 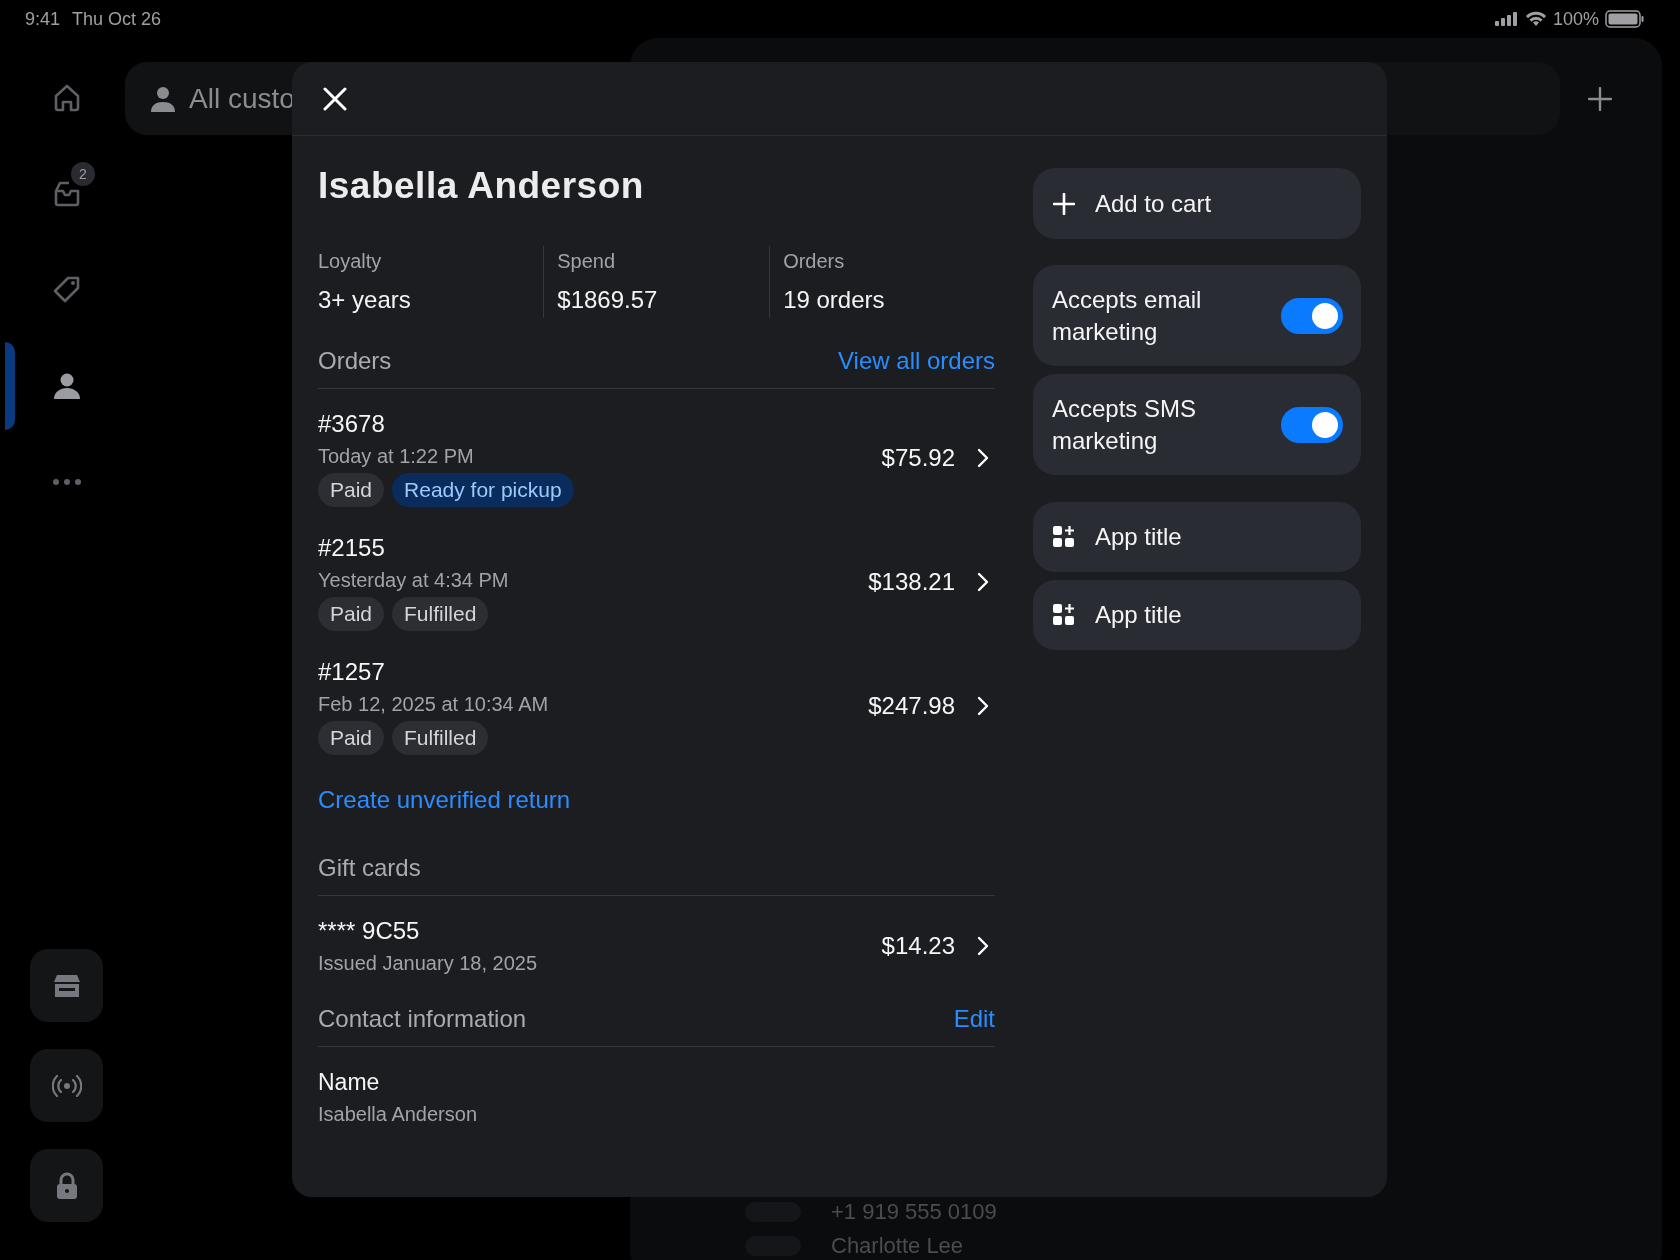 What do you see at coordinates (1064, 203) in the screenshot?
I see `plus-icon` at bounding box center [1064, 203].